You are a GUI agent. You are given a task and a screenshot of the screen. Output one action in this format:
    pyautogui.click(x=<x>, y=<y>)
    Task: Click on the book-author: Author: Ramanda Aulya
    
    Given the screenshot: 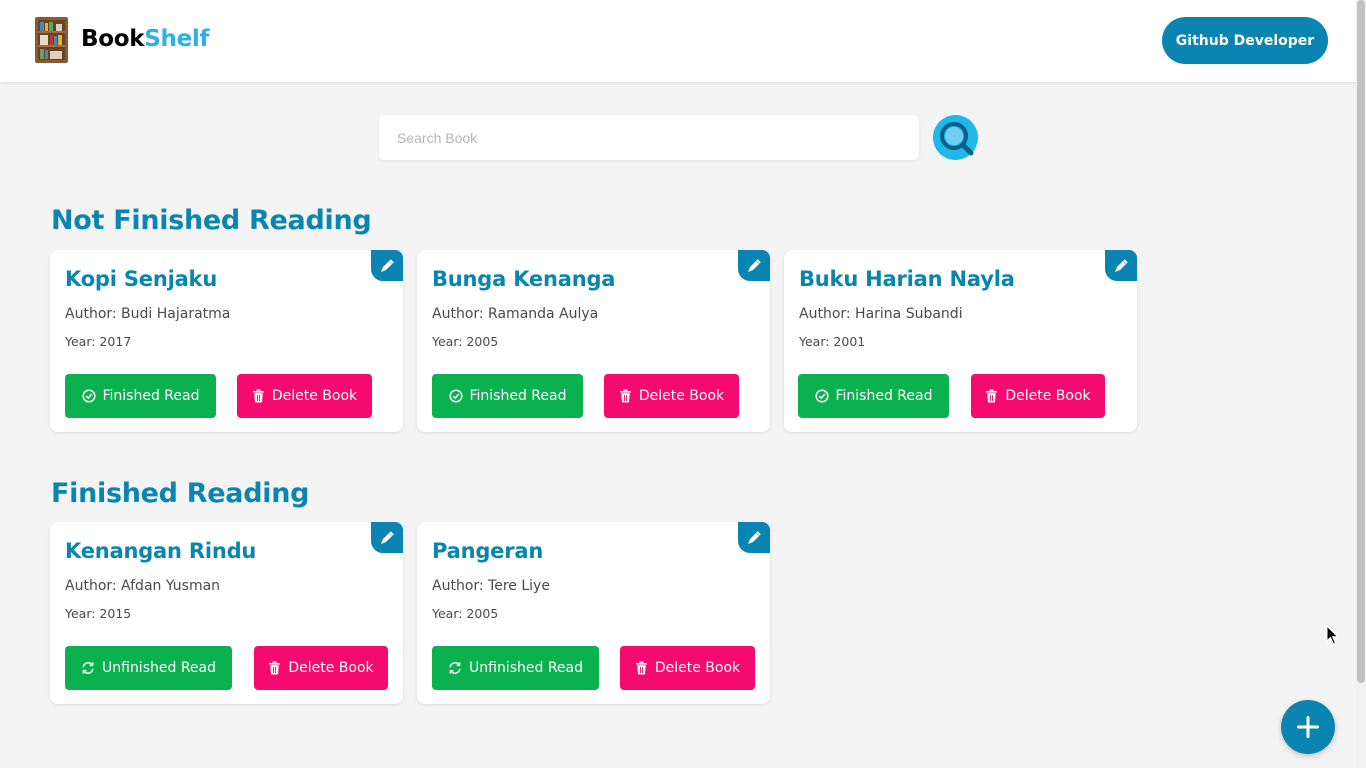 What is the action you would take?
    pyautogui.click(x=515, y=314)
    